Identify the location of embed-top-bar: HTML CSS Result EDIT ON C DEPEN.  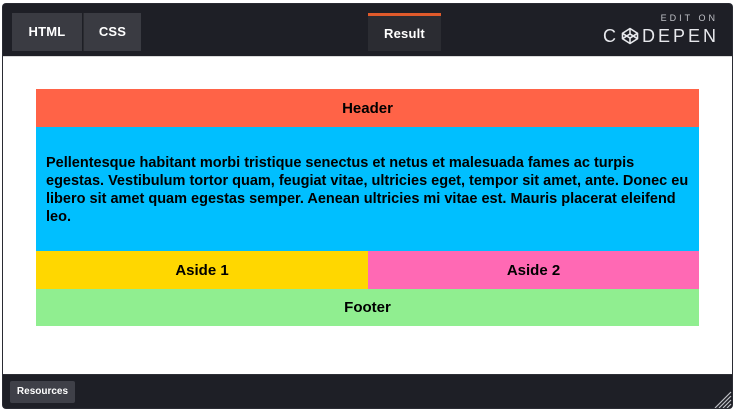
(367, 30).